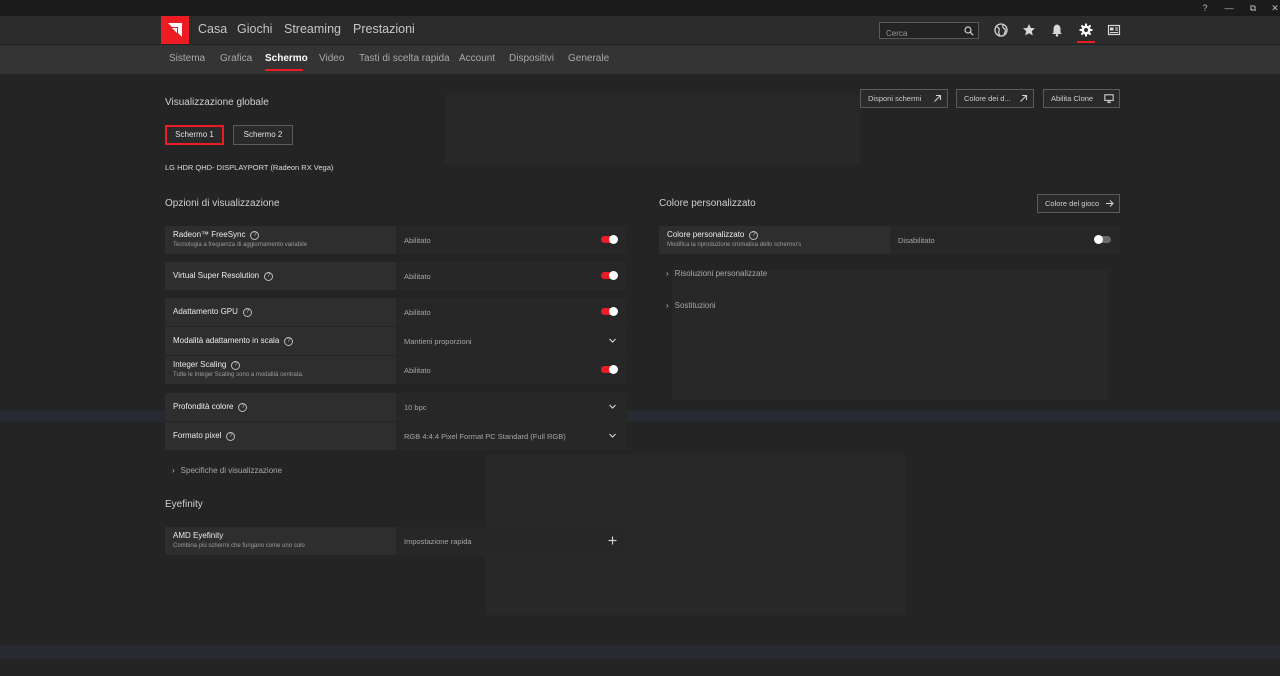  What do you see at coordinates (384, 29) in the screenshot?
I see `nav-prestazioni: Prestazioni` at bounding box center [384, 29].